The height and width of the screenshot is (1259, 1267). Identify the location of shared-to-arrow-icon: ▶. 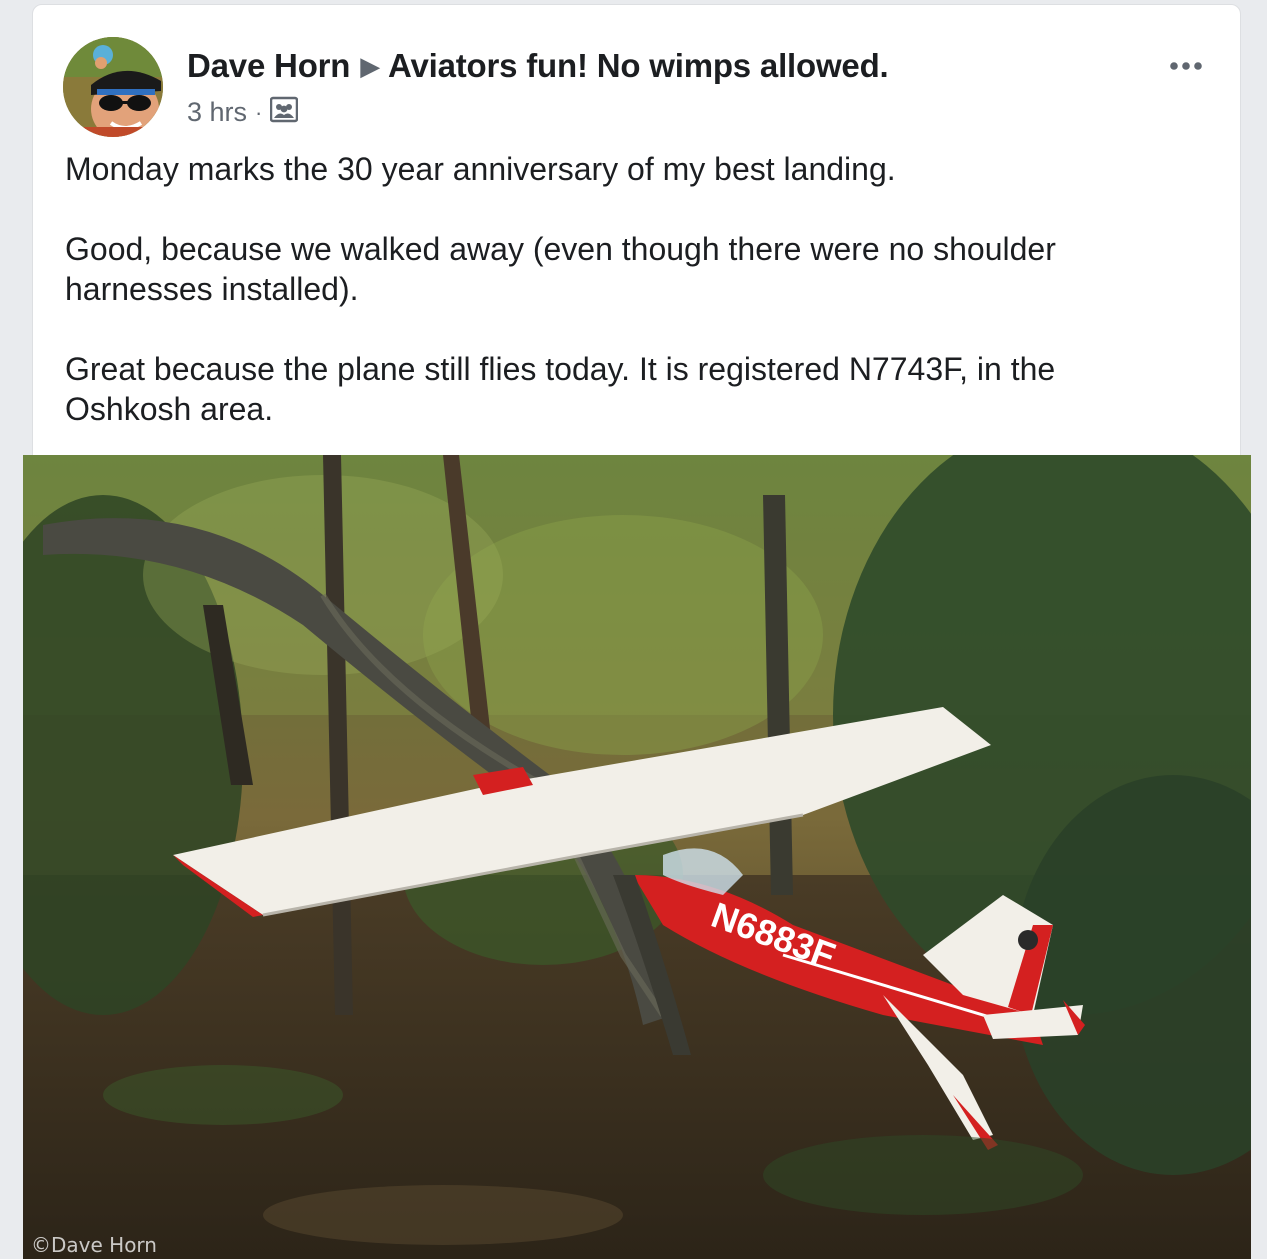
(370, 66).